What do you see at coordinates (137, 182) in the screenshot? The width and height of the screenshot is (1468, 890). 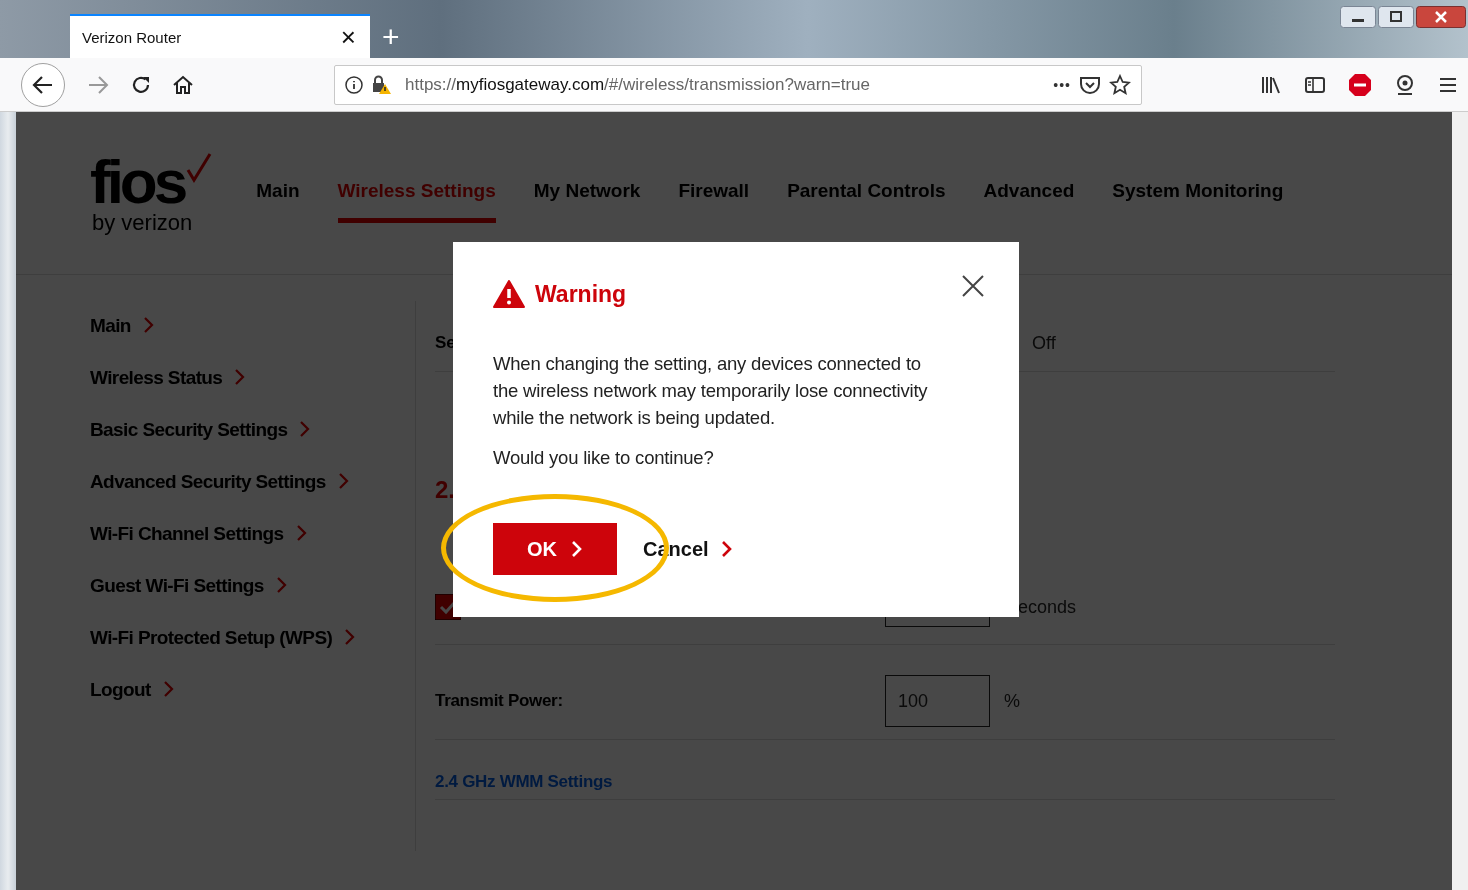 I see `logo-wordmark: fios` at bounding box center [137, 182].